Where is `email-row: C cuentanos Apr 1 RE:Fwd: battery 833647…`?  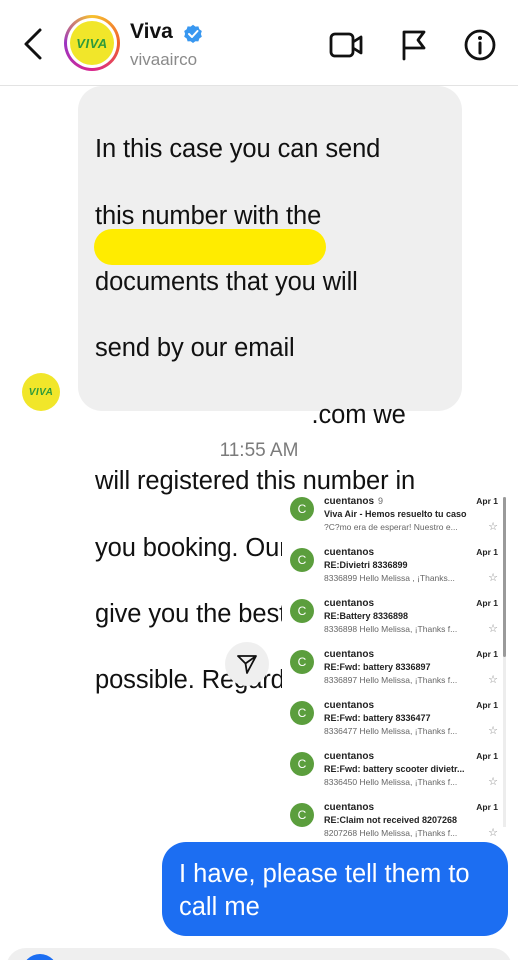 email-row: C cuentanos Apr 1 RE:Fwd: battery 833647… is located at coordinates (393, 719).